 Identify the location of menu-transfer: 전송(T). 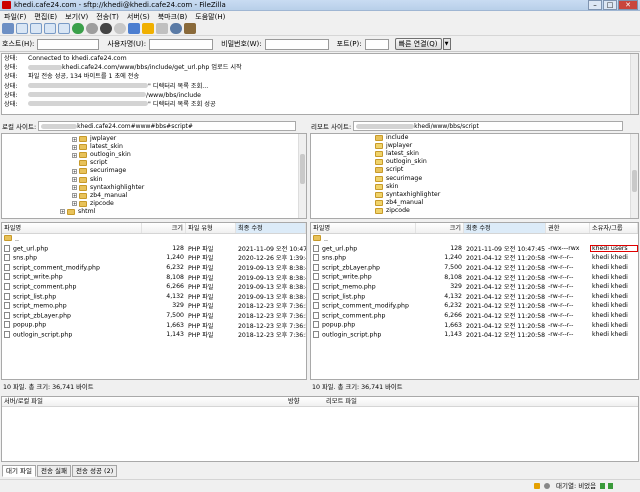
(107, 17).